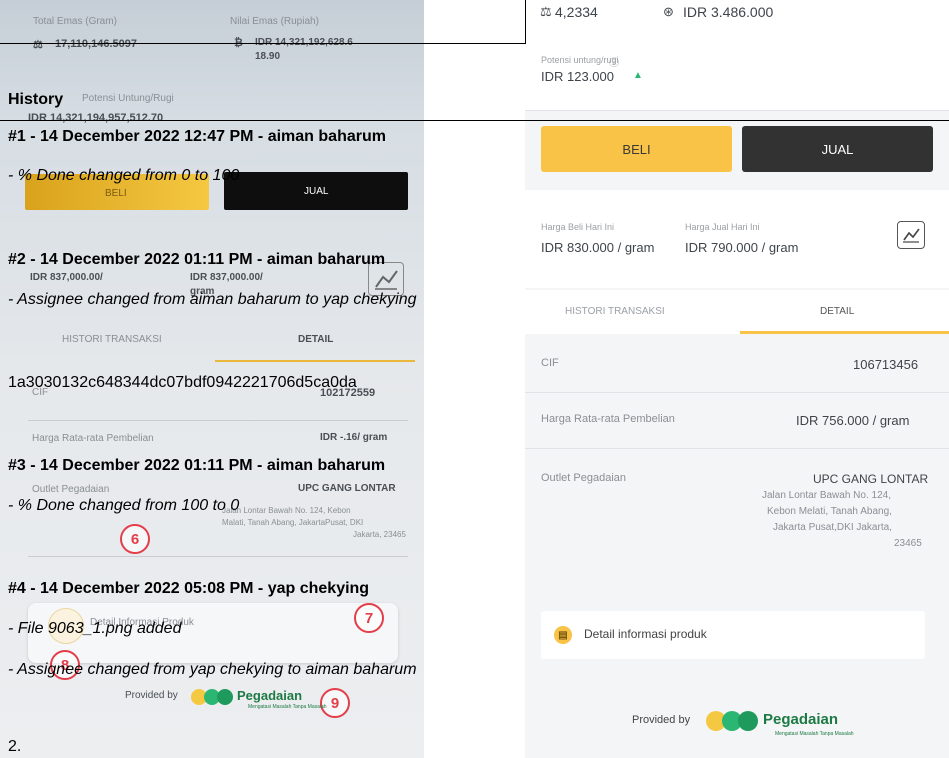 Image resolution: width=949 pixels, height=758 pixels. I want to click on document-icon: ▤, so click(563, 635).